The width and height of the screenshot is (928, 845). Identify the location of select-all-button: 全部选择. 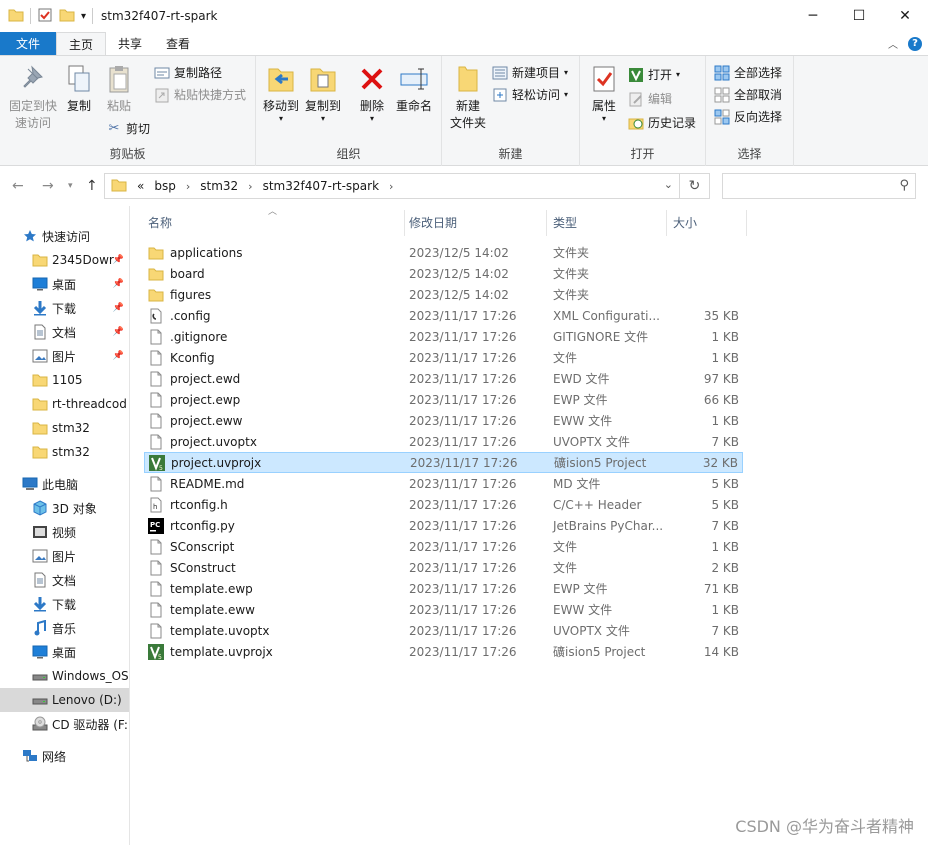
(748, 72).